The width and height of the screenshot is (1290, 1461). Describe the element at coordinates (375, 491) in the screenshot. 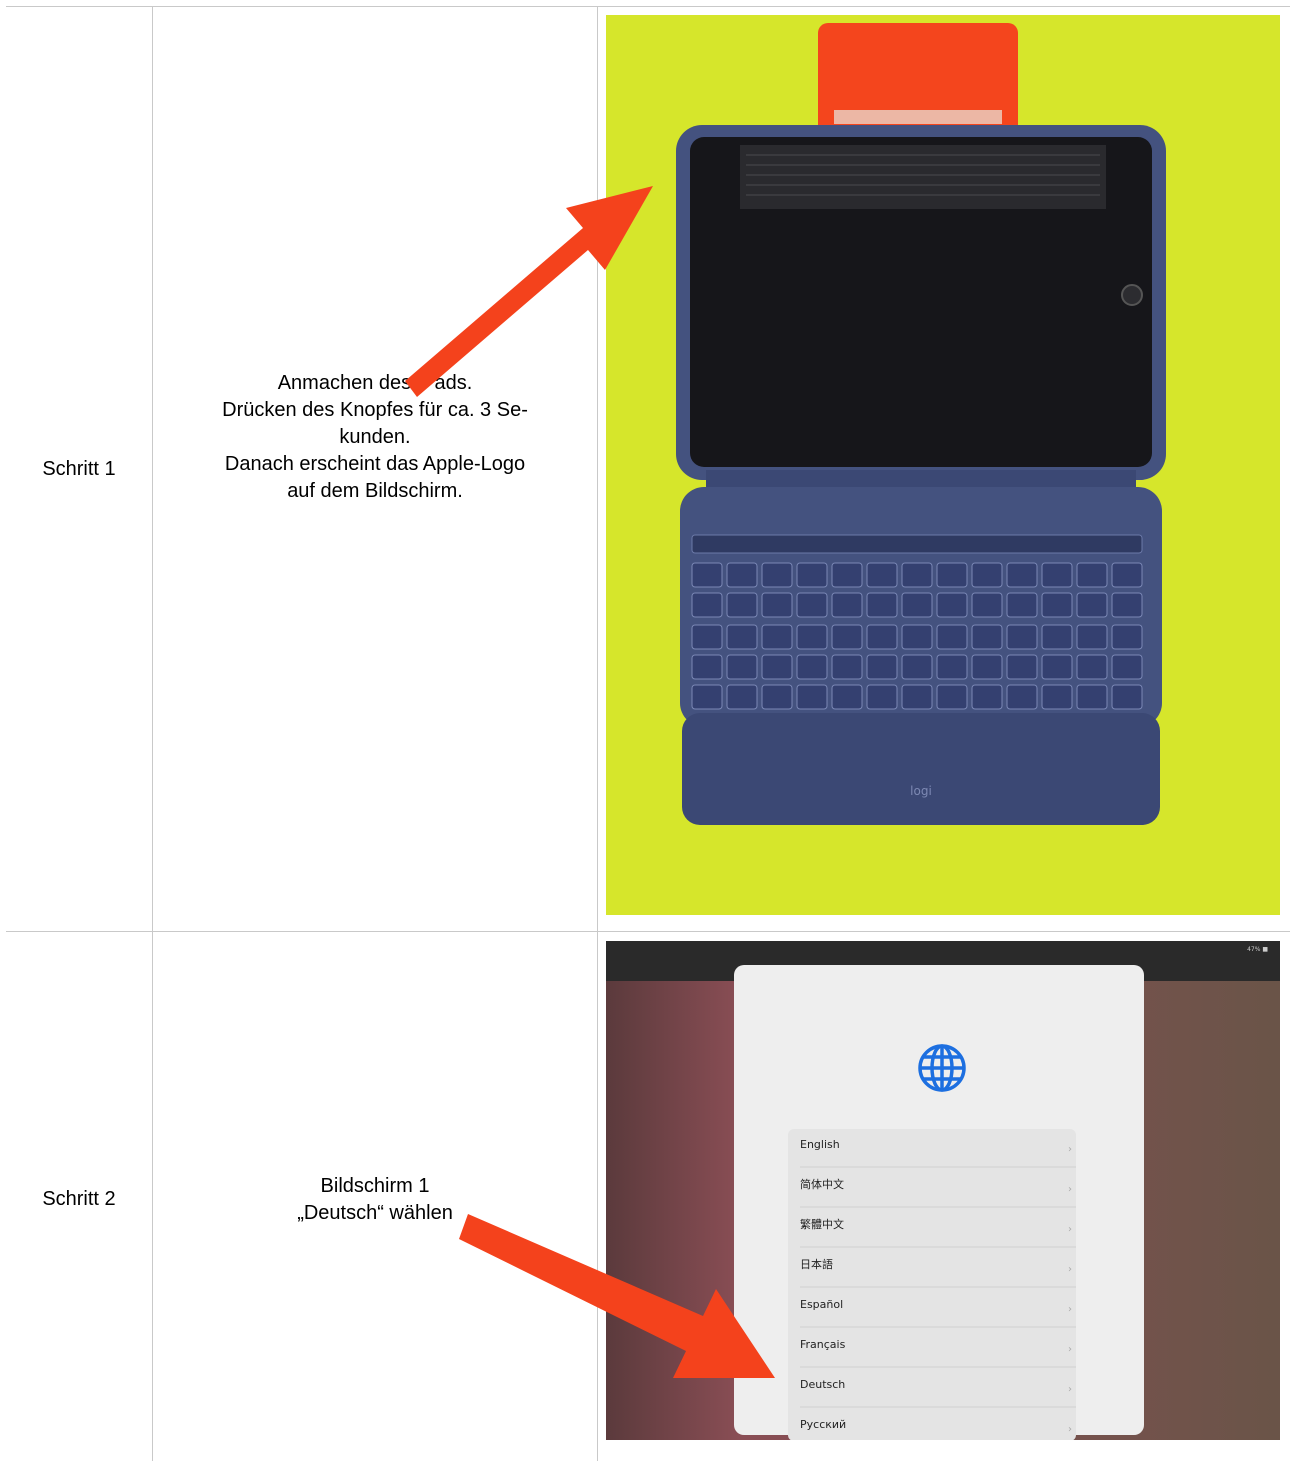

I see `step-1-line-5: auf dem Bildschirm.` at that location.